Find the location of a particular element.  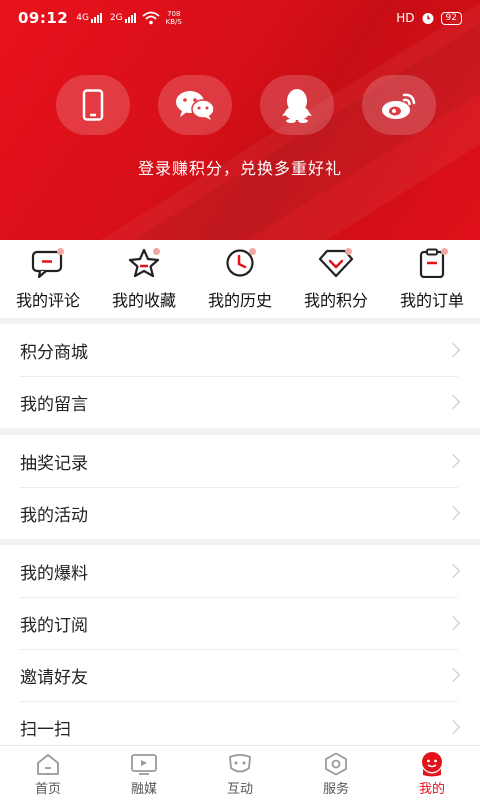

wechat-login-button is located at coordinates (195, 105).